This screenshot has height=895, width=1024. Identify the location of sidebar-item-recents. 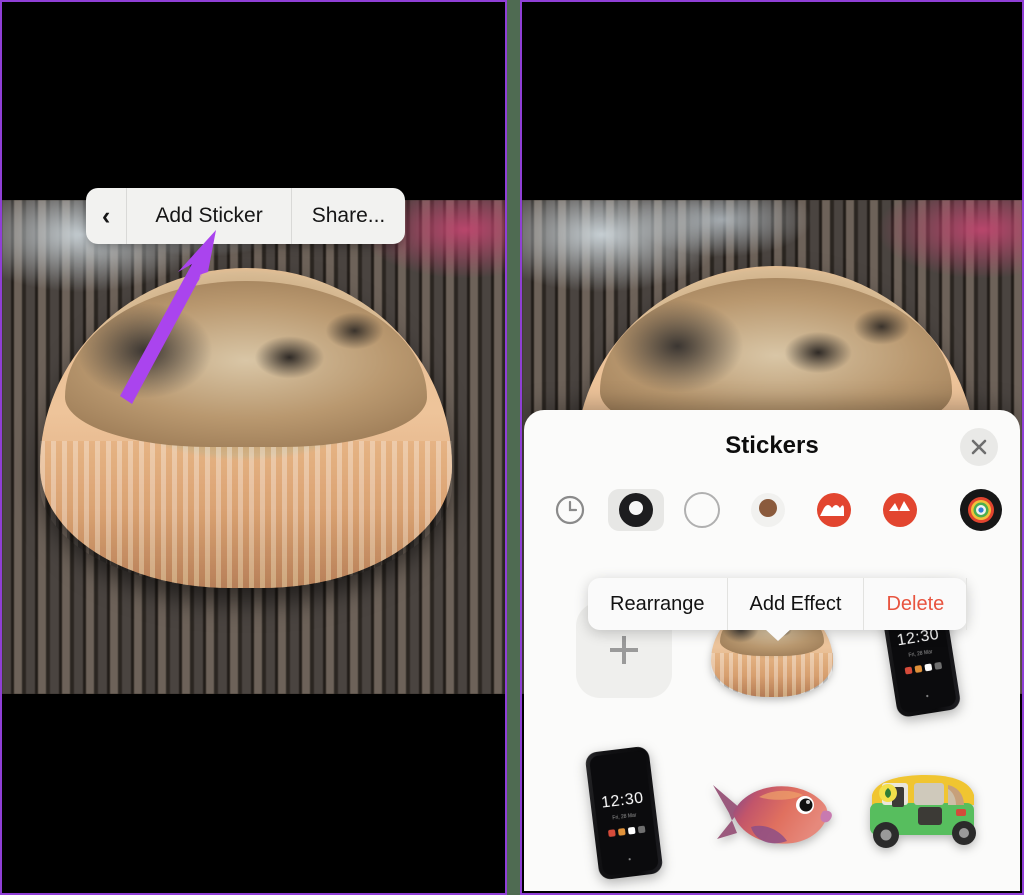
(570, 510).